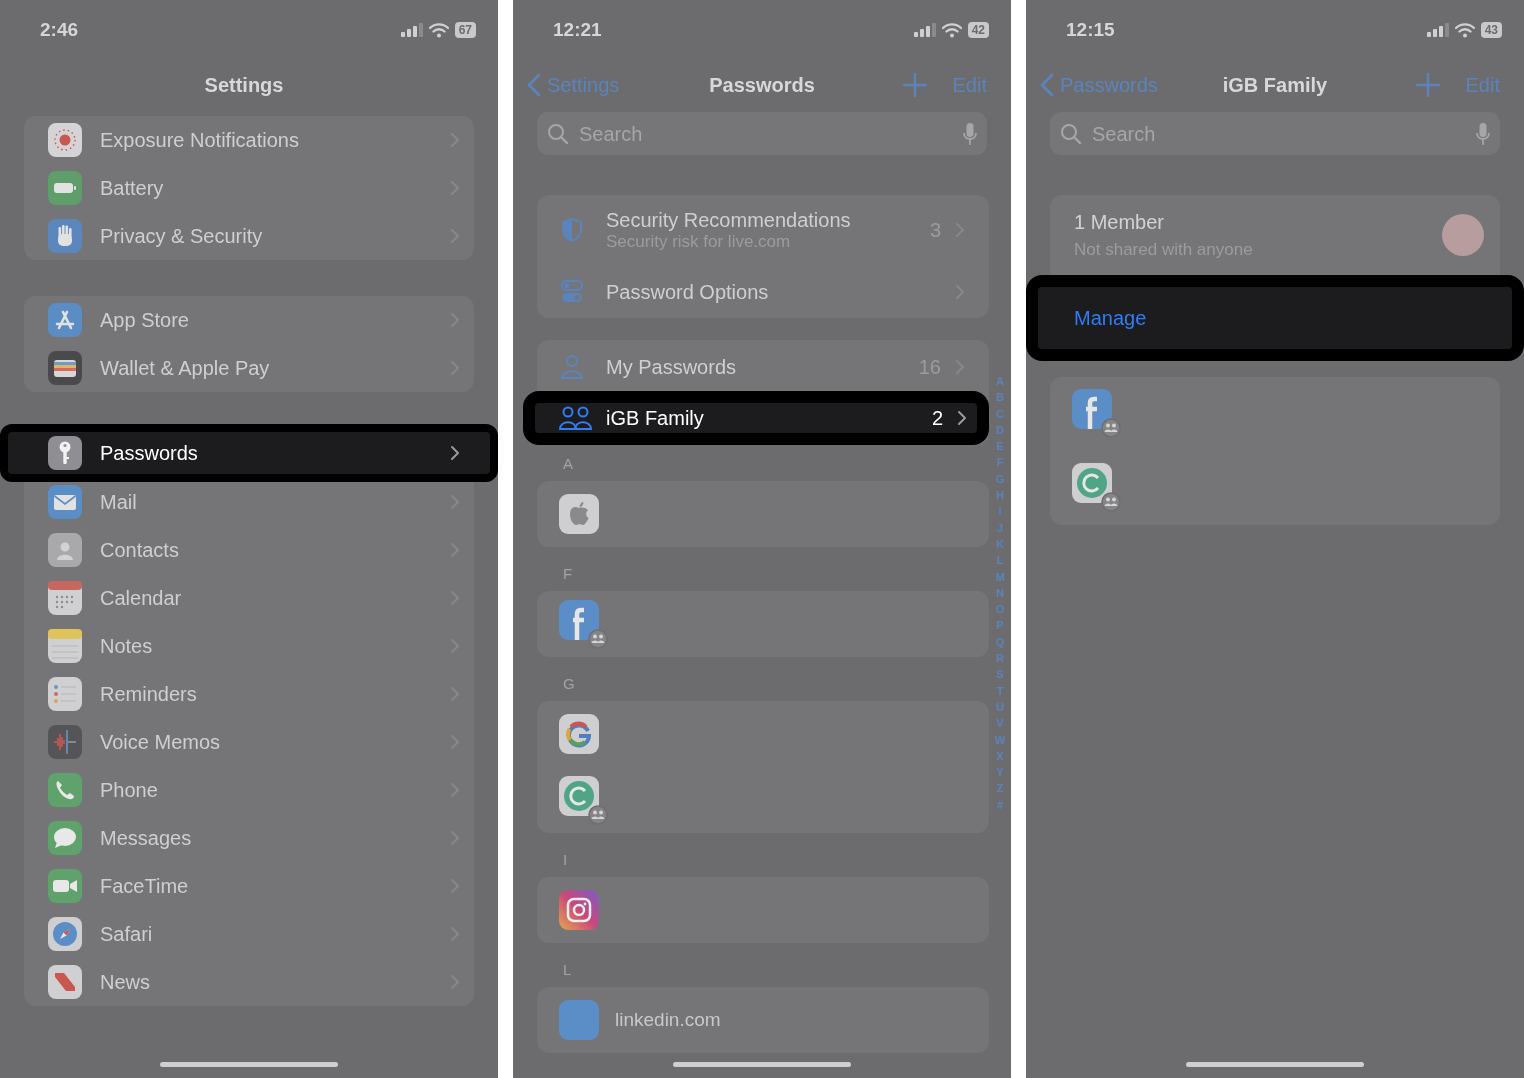  I want to click on settings-row: Contacts, so click(249, 550).